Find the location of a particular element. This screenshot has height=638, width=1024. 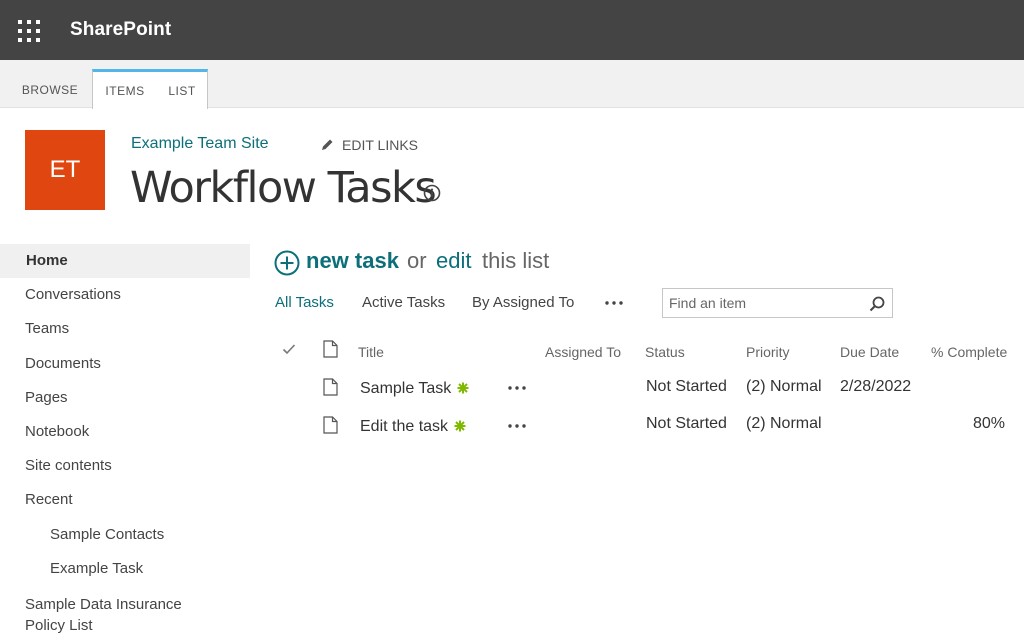

document-type-header-icon is located at coordinates (330, 349).